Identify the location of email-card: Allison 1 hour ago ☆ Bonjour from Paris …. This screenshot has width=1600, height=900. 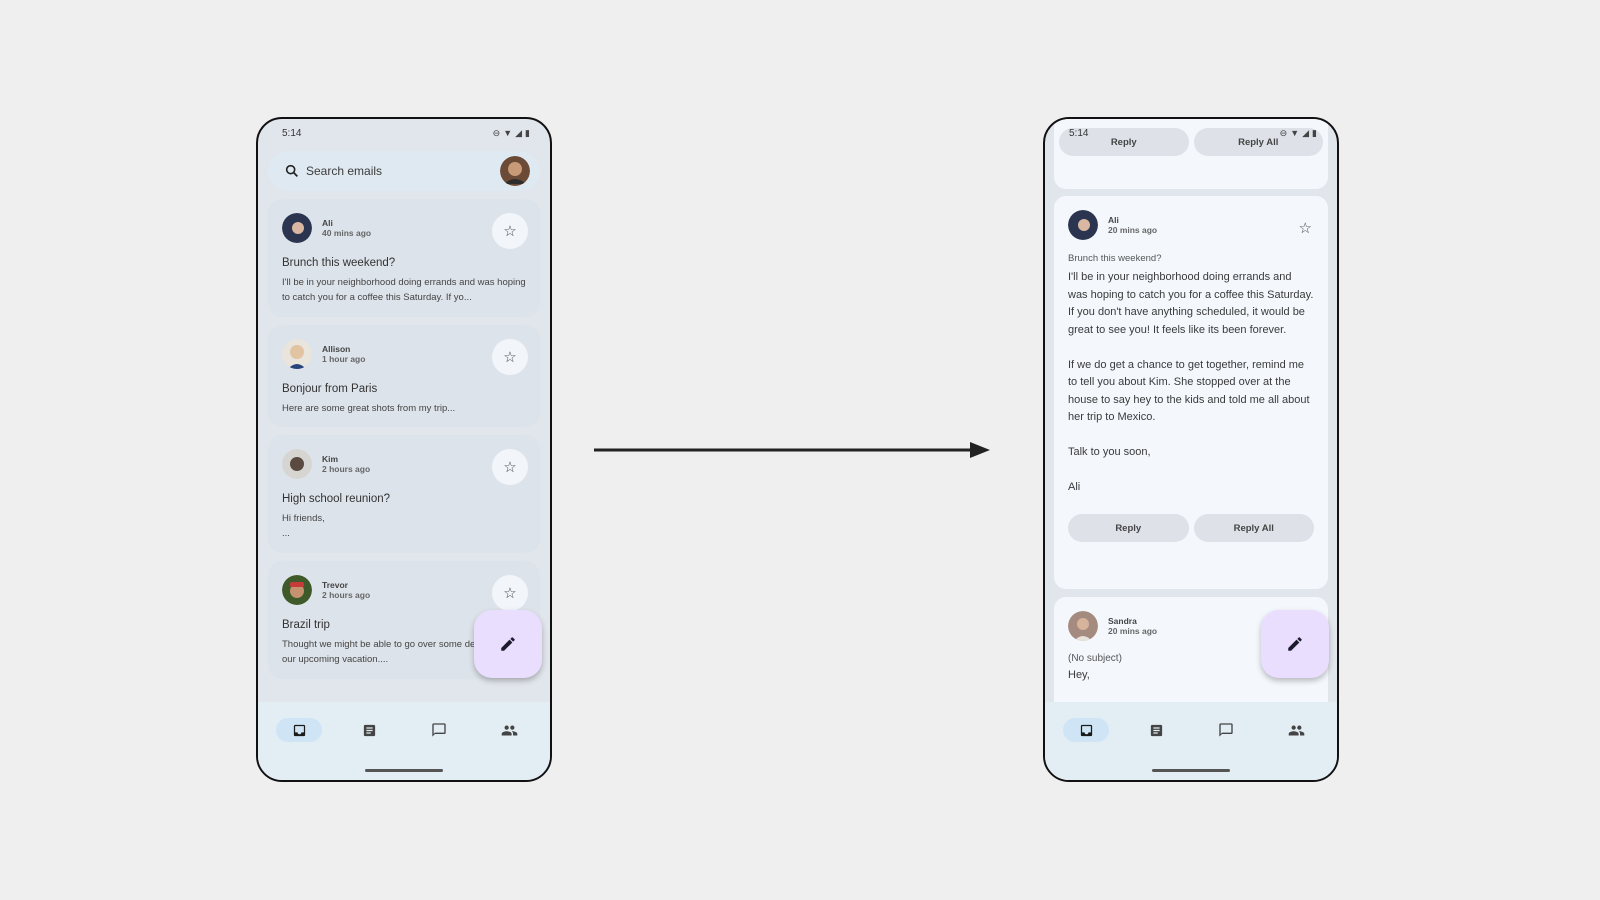
(404, 376).